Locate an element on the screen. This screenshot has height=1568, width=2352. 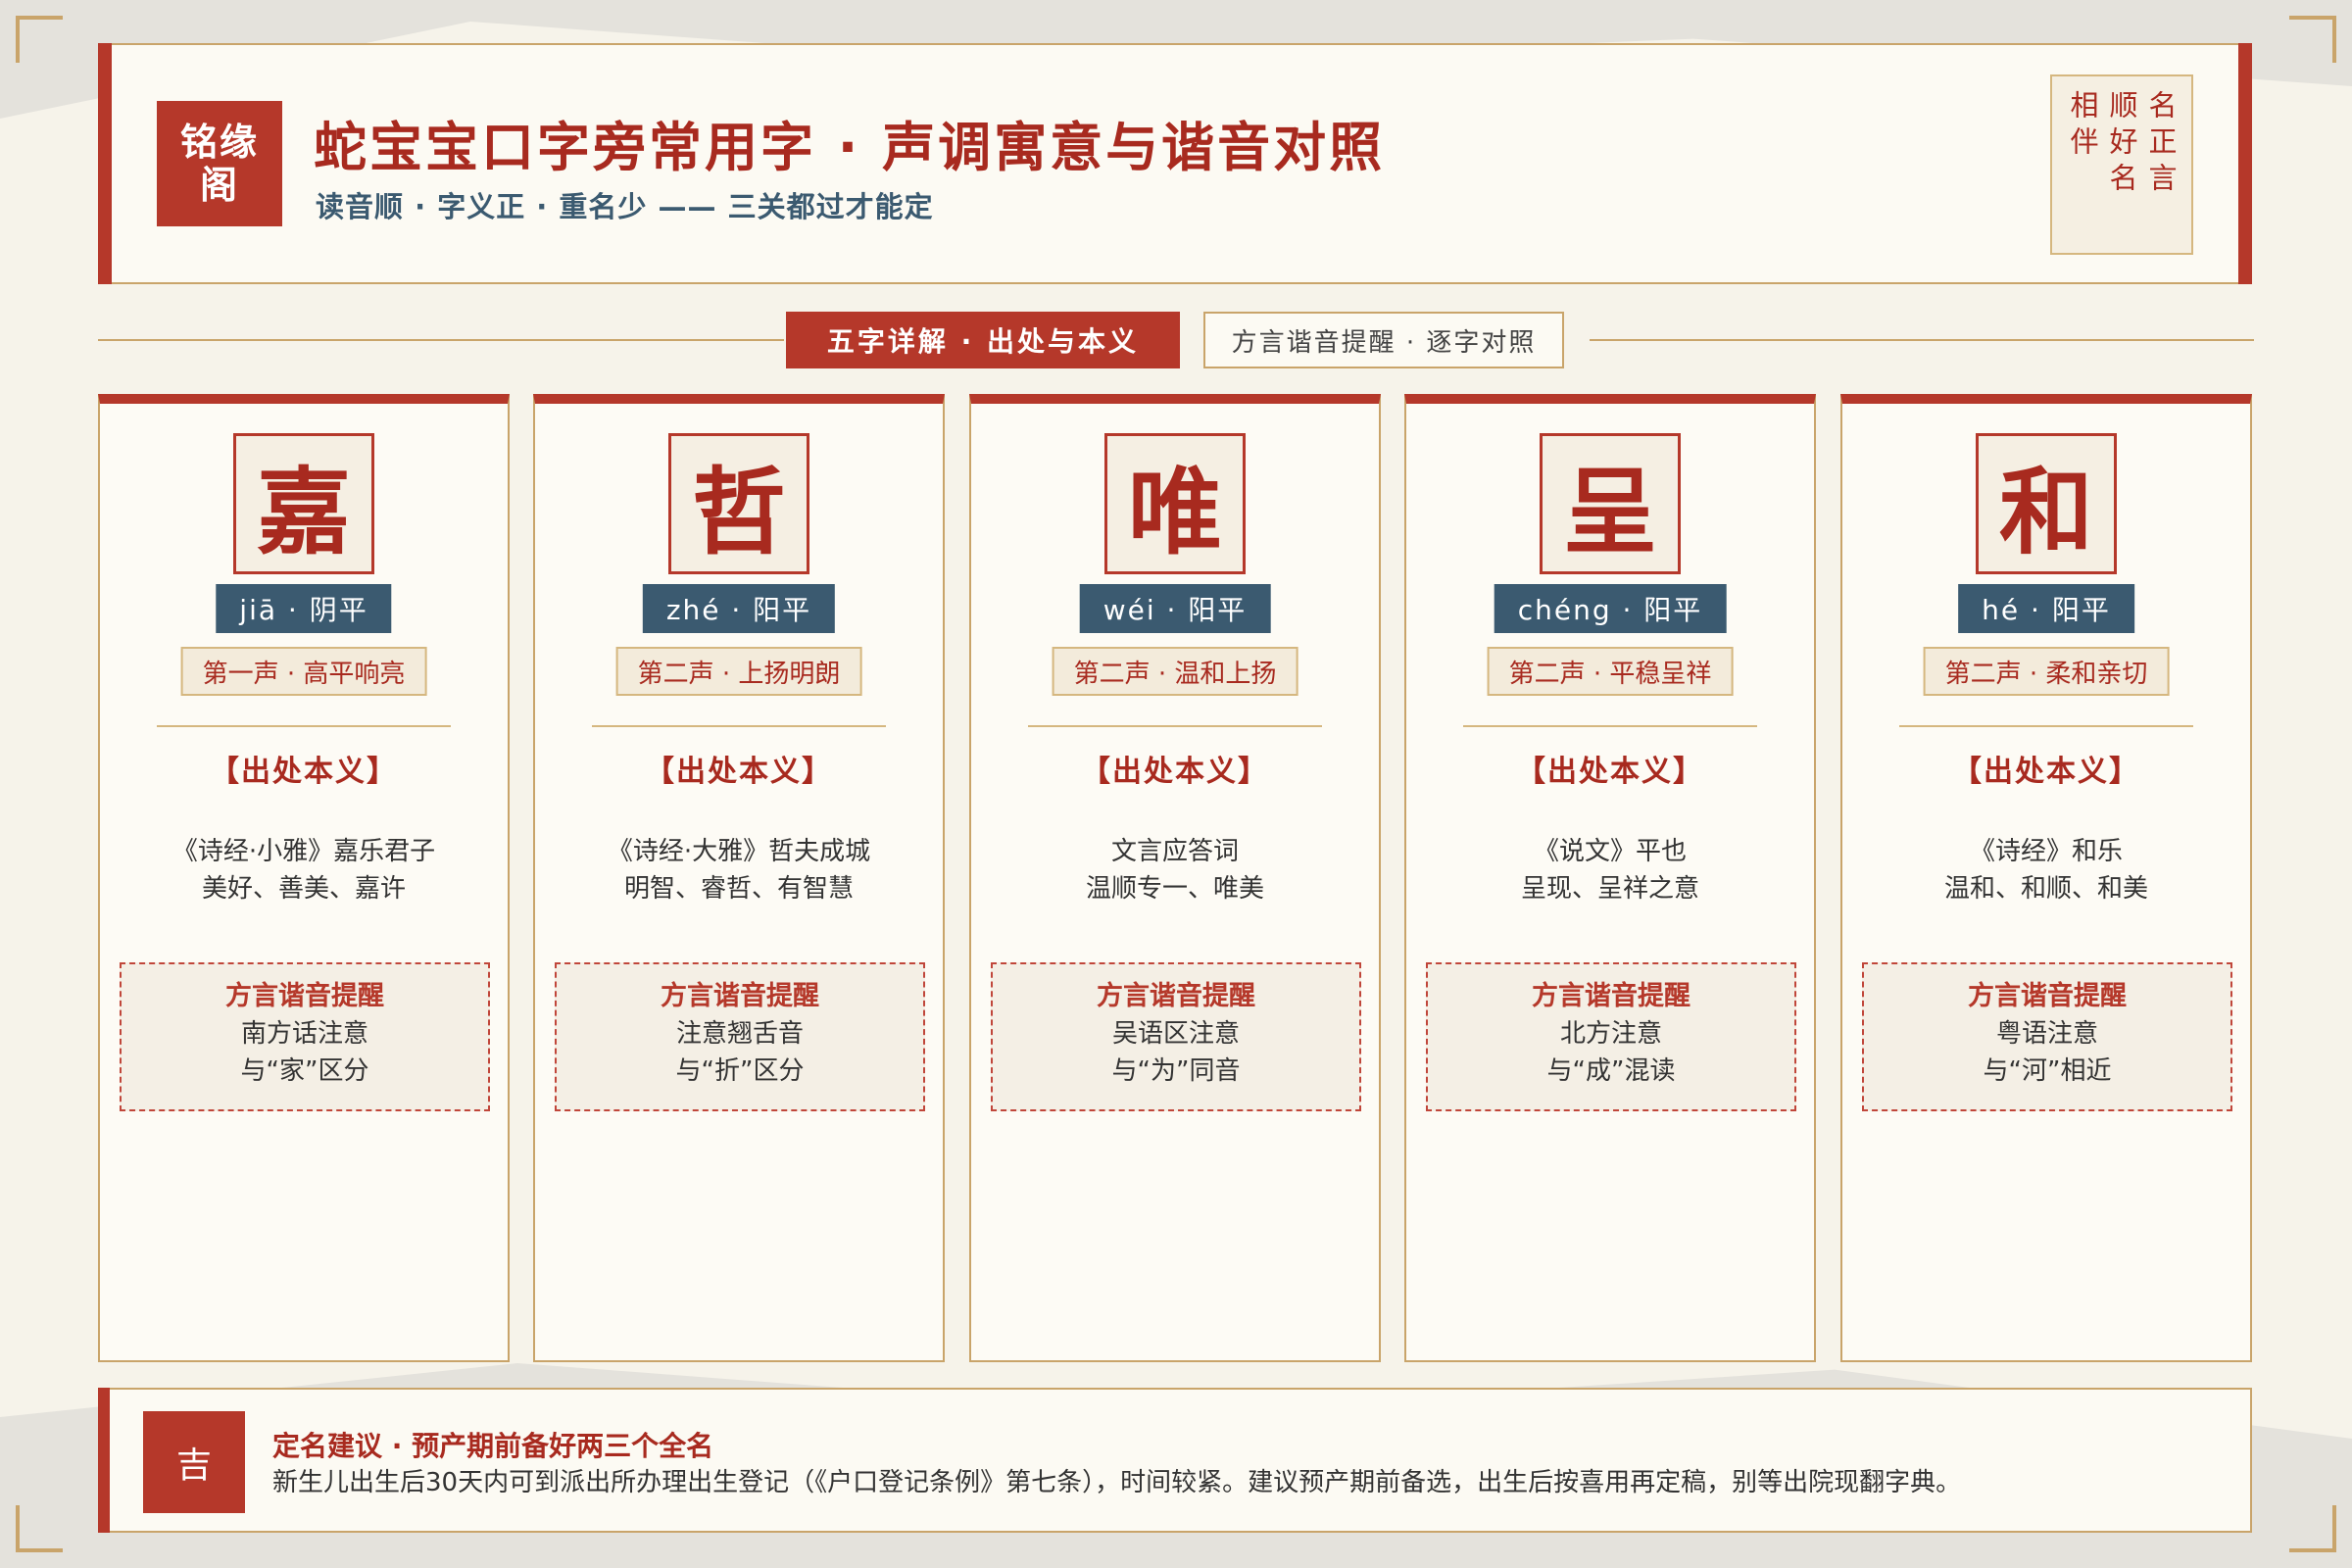
tone-tag: 第二声 · 温和上扬 is located at coordinates (1175, 671).